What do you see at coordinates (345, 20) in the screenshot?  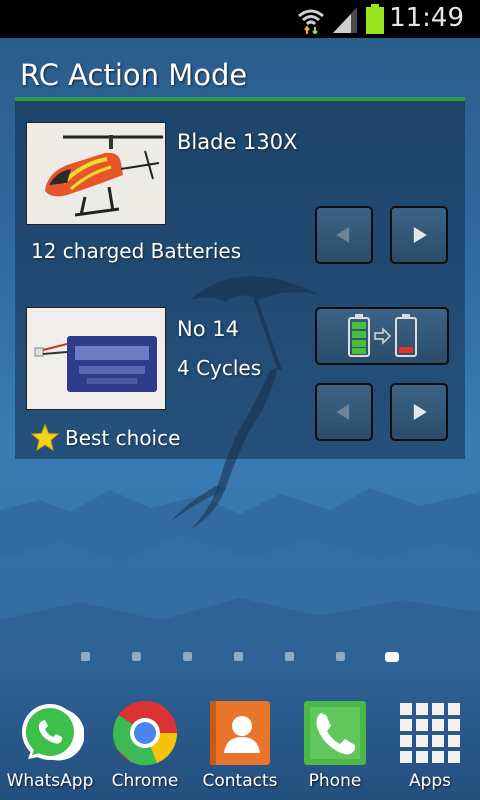 I see `signal-icon` at bounding box center [345, 20].